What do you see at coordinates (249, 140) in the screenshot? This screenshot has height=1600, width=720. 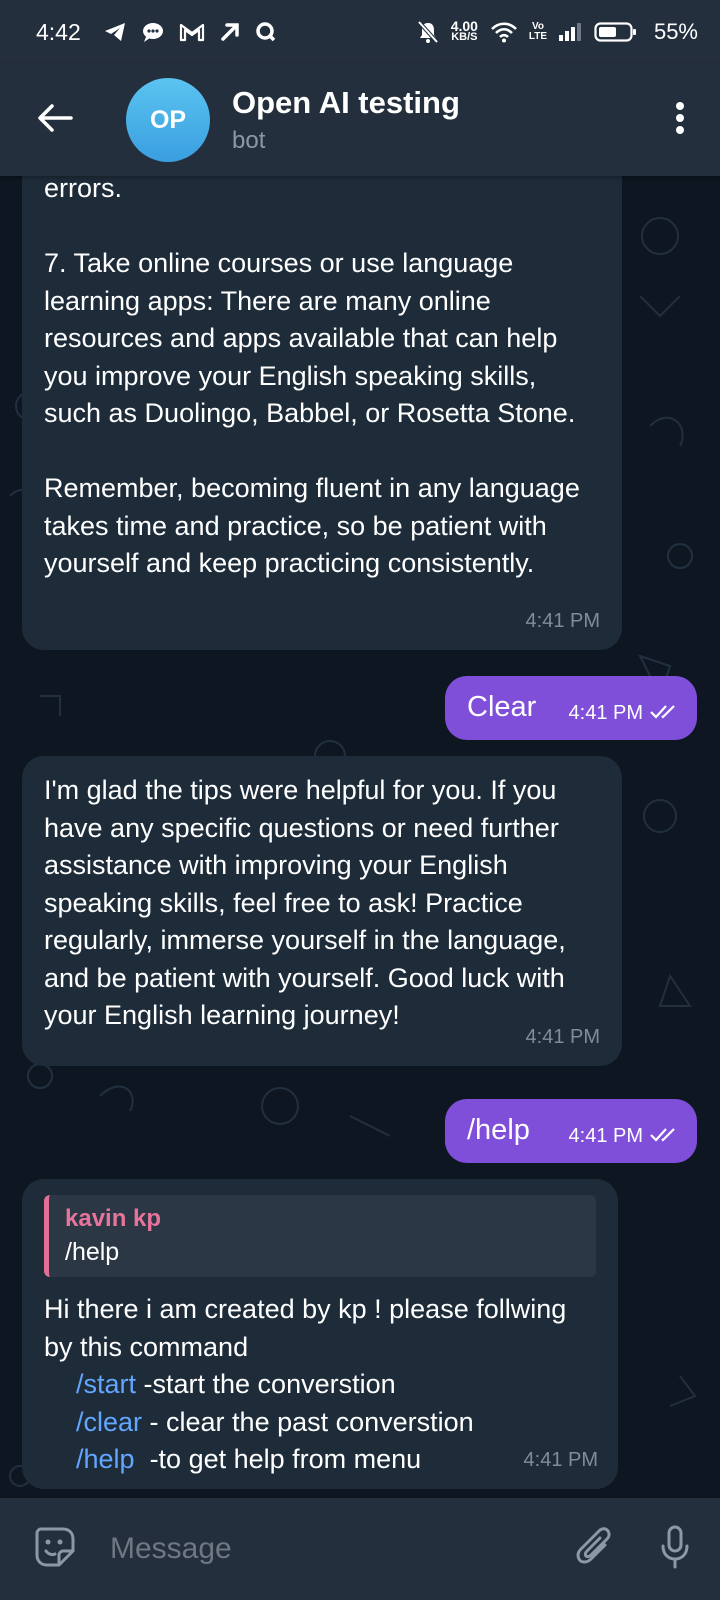 I see `chat-subtitle: bot` at bounding box center [249, 140].